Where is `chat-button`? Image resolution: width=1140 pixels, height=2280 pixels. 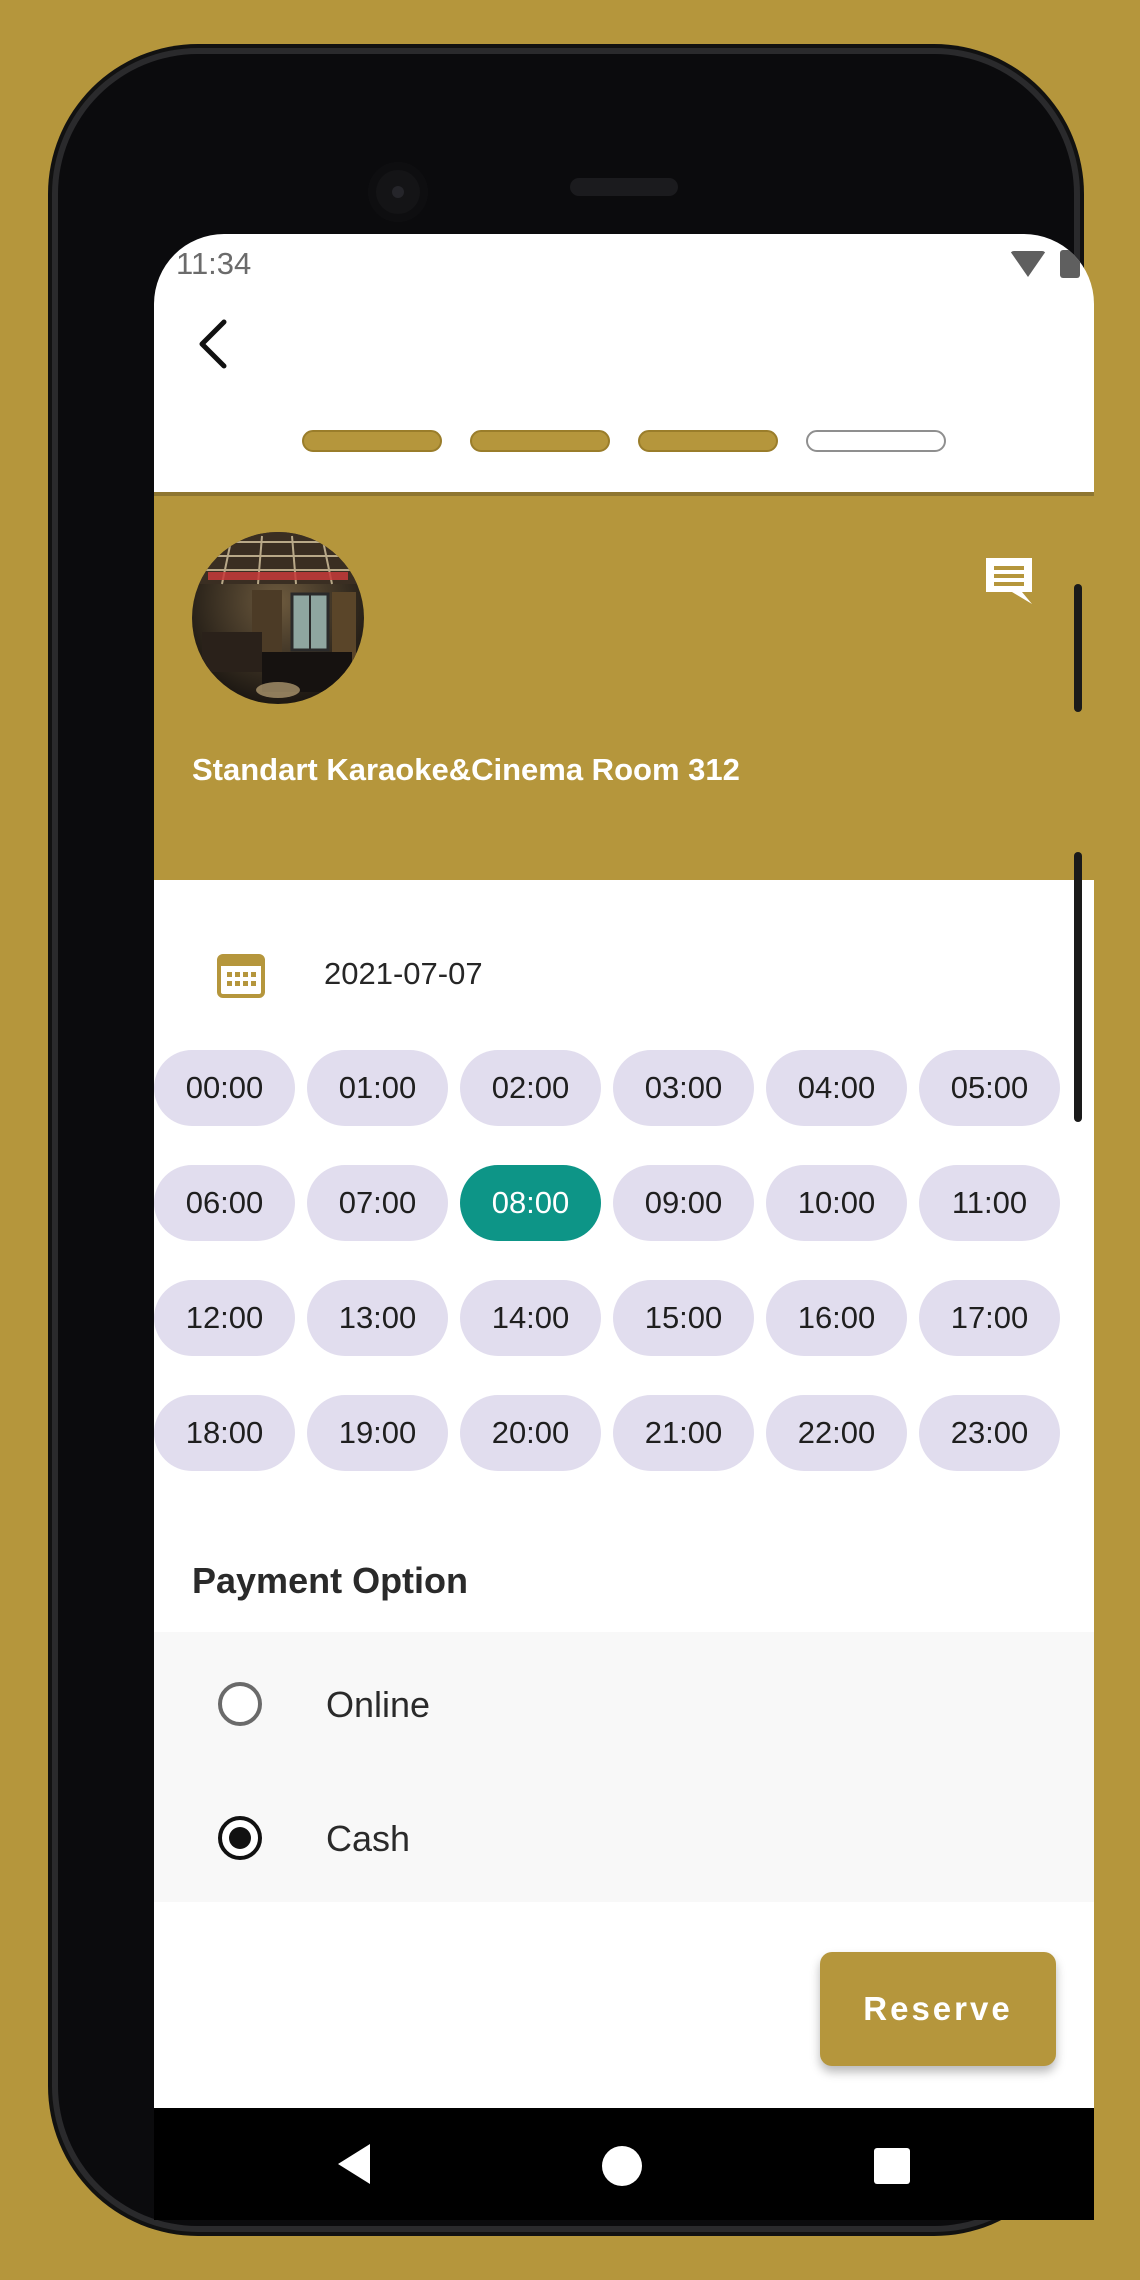 chat-button is located at coordinates (1009, 581).